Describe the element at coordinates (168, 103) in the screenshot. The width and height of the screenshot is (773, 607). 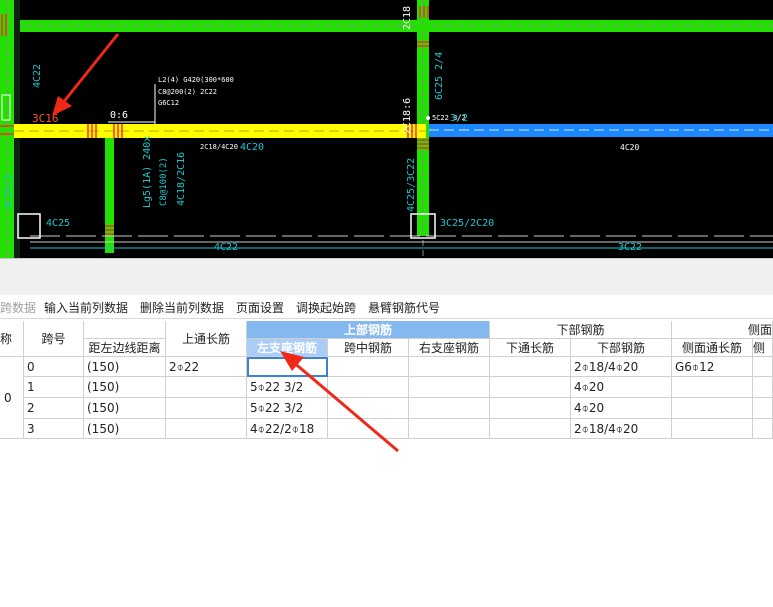
I see `cad-label-beam-spec-3: G6C12` at that location.